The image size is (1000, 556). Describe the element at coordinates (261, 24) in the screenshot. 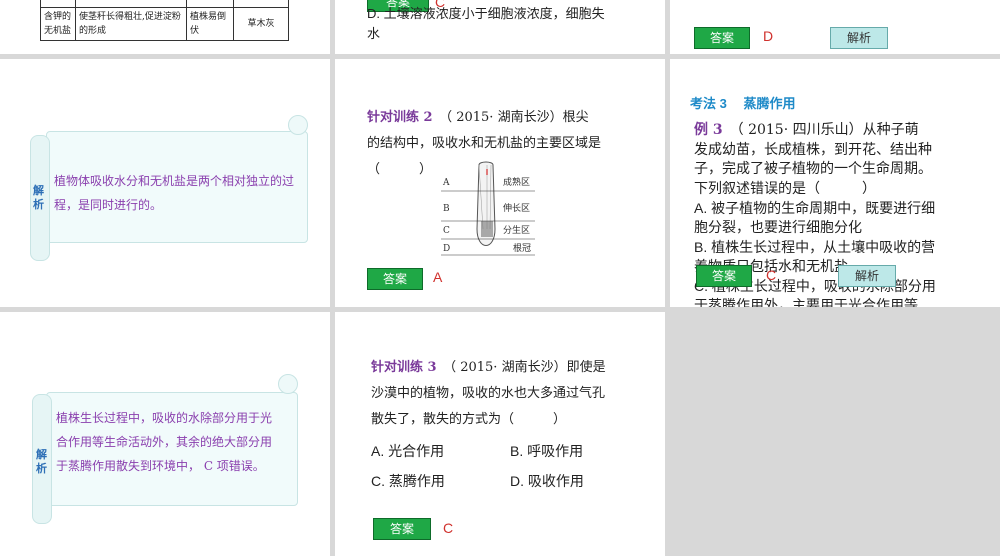

I see `table-cell: 草木灰` at that location.